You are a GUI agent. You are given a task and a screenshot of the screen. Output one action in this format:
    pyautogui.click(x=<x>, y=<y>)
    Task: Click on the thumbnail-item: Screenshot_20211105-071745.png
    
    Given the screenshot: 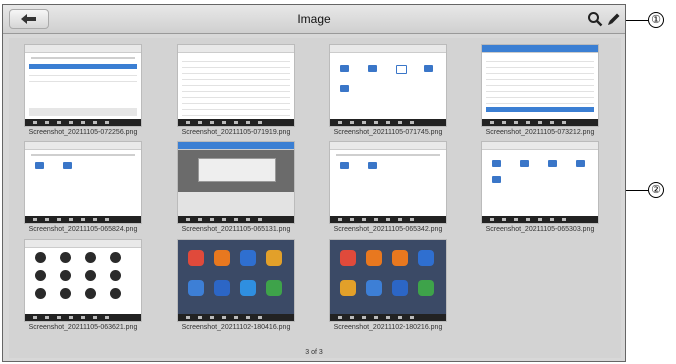 What is the action you would take?
    pyautogui.click(x=388, y=90)
    